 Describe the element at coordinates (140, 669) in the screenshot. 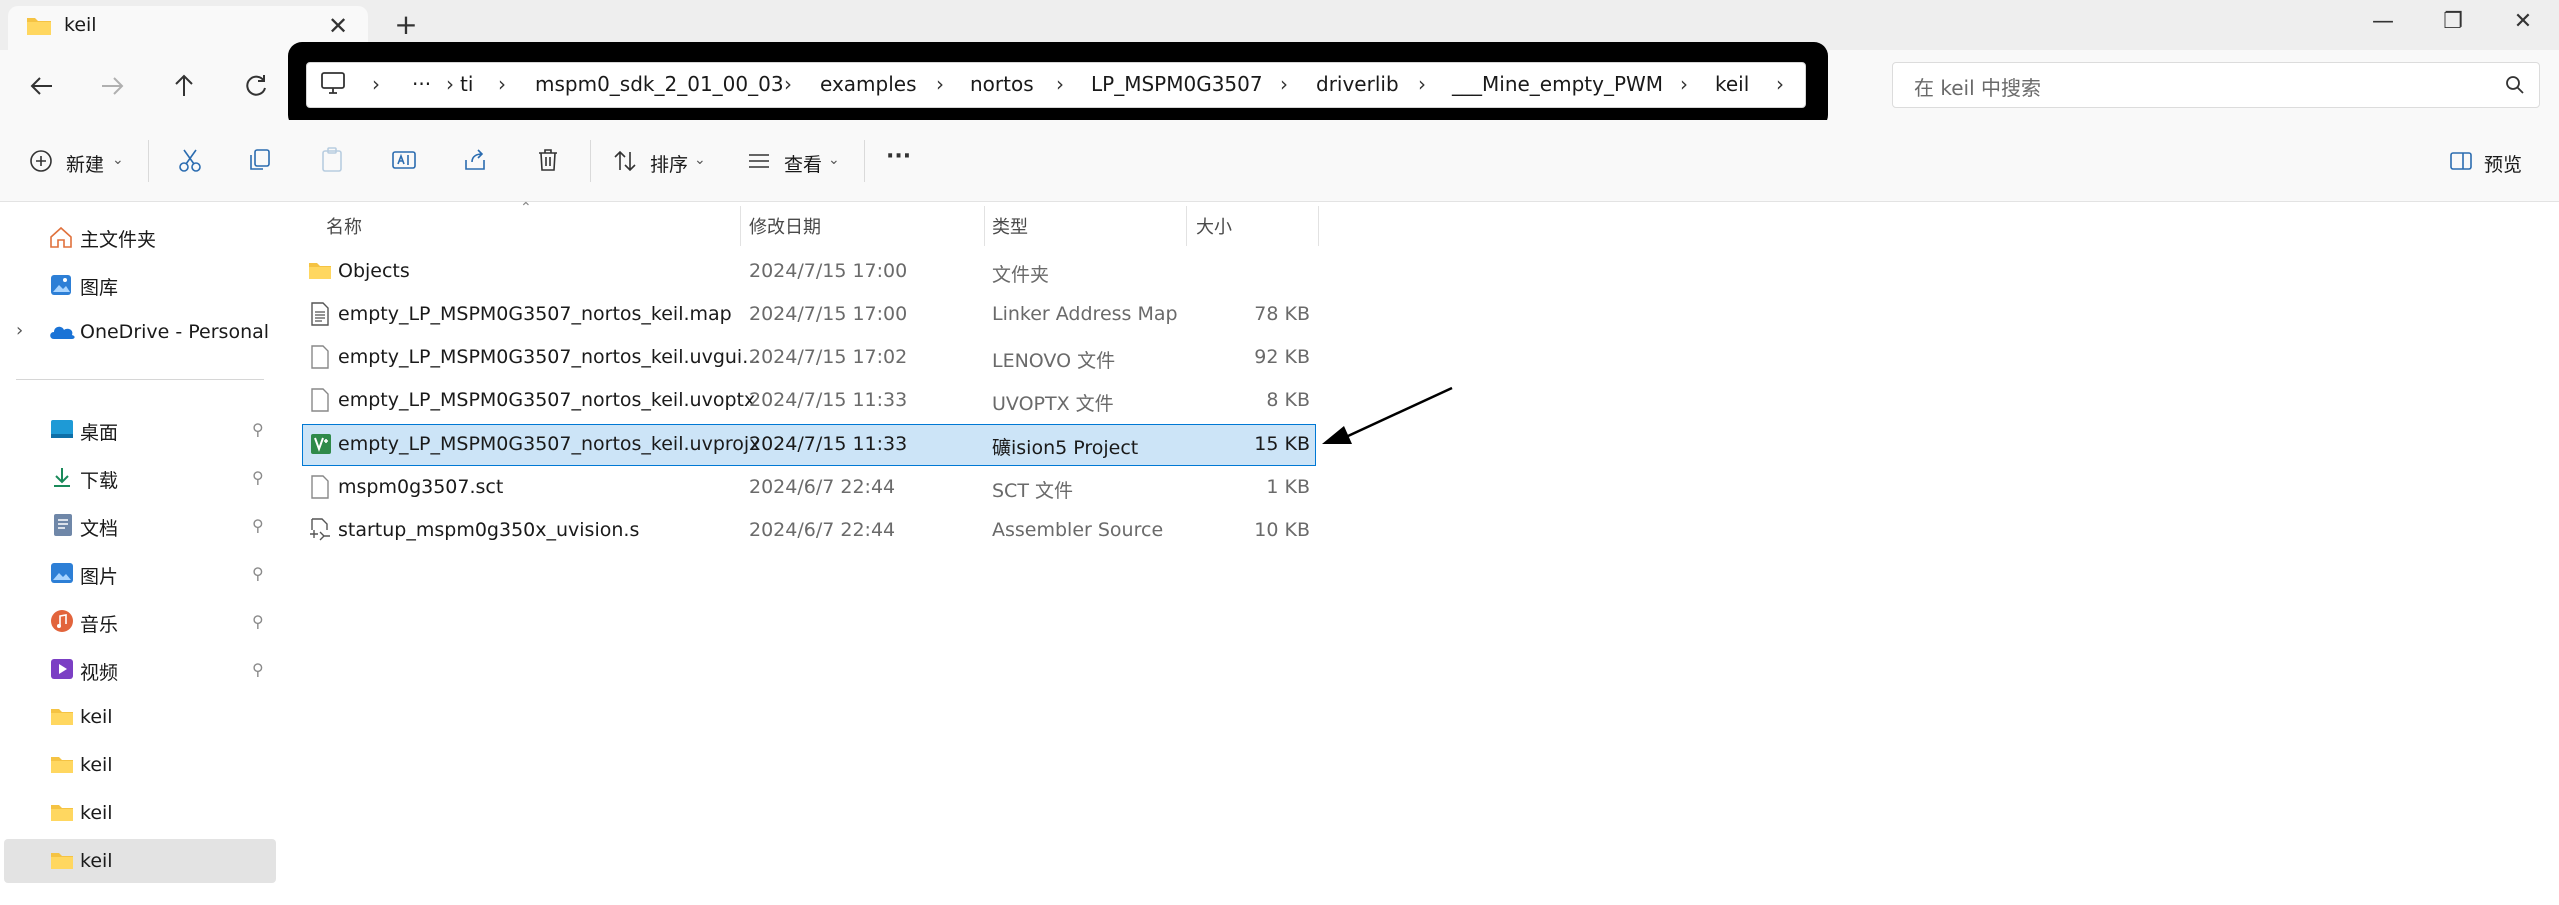

I see `sidebar-item-videos` at that location.